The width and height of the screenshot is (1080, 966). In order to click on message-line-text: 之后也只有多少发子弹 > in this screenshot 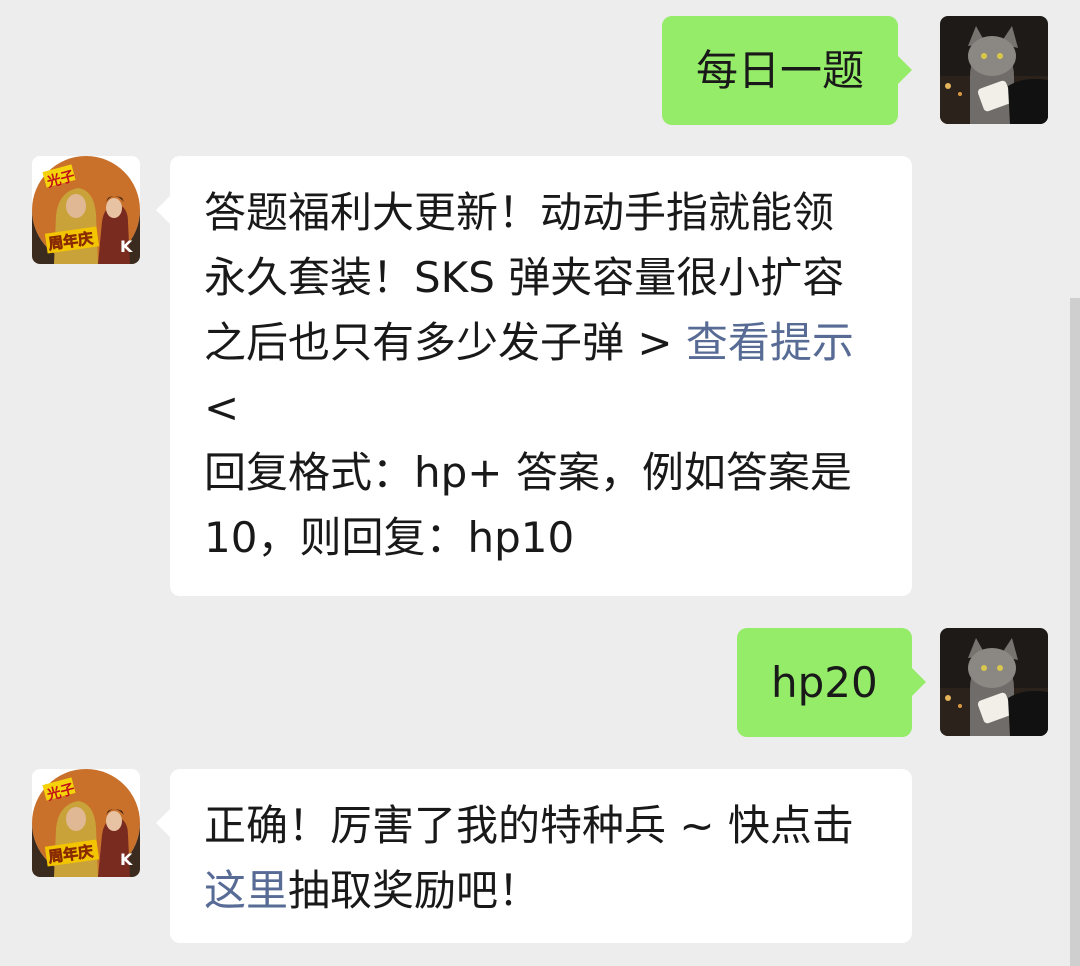, I will do `click(438, 342)`.